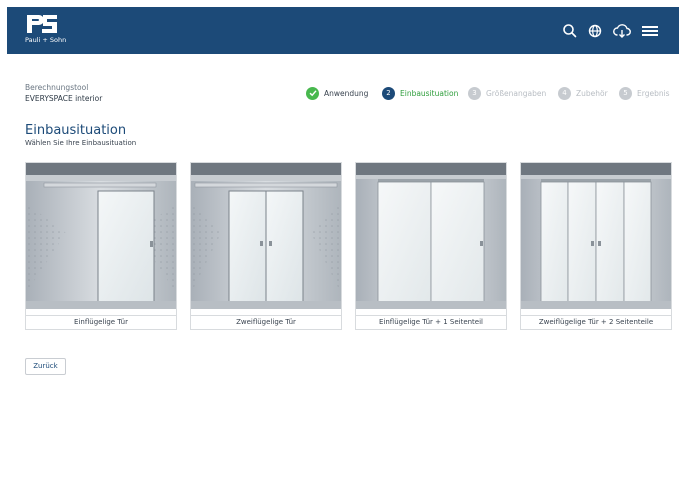  What do you see at coordinates (46, 40) in the screenshot?
I see `brand-name: Pauli + Sohn` at bounding box center [46, 40].